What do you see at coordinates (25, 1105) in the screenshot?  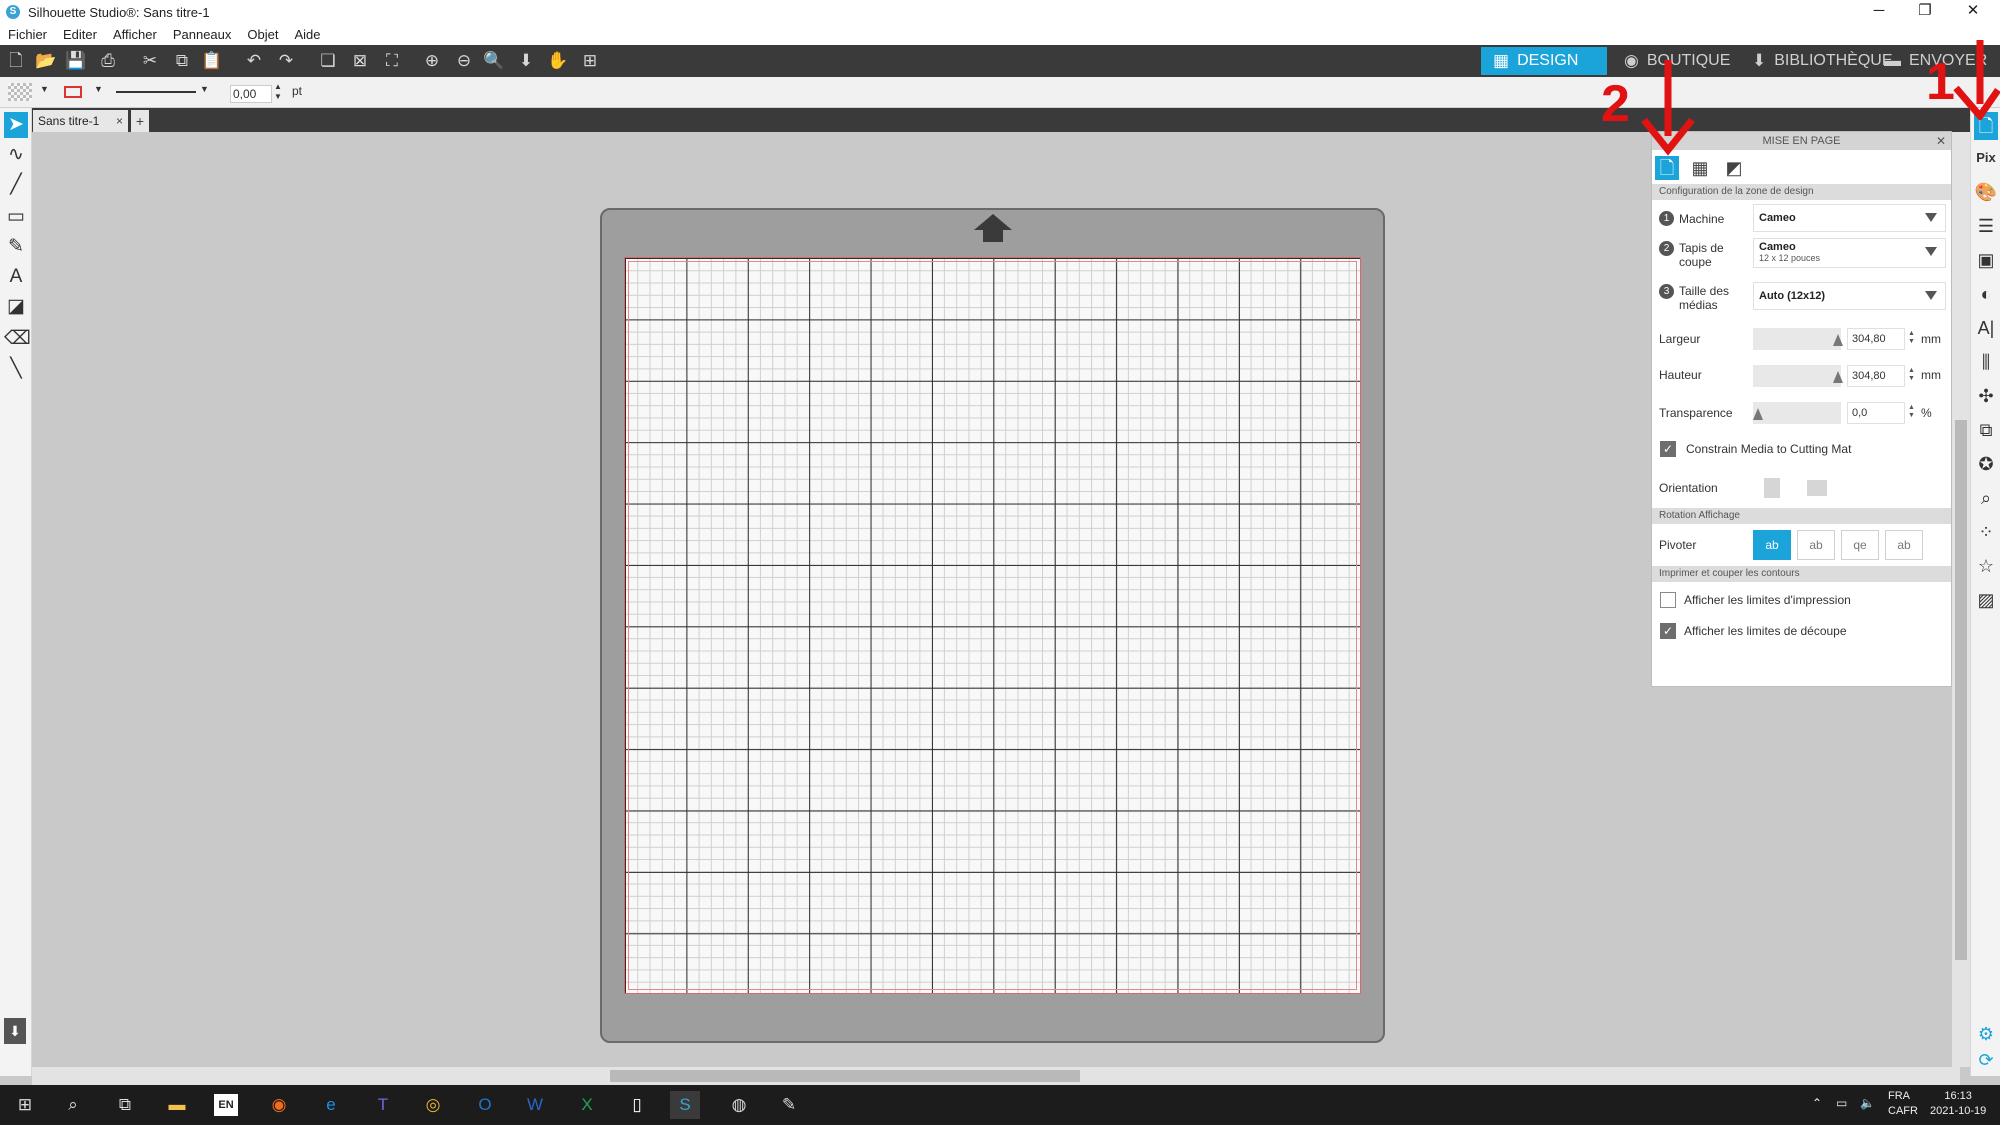 I see `windows-start-icon: ⊞` at bounding box center [25, 1105].